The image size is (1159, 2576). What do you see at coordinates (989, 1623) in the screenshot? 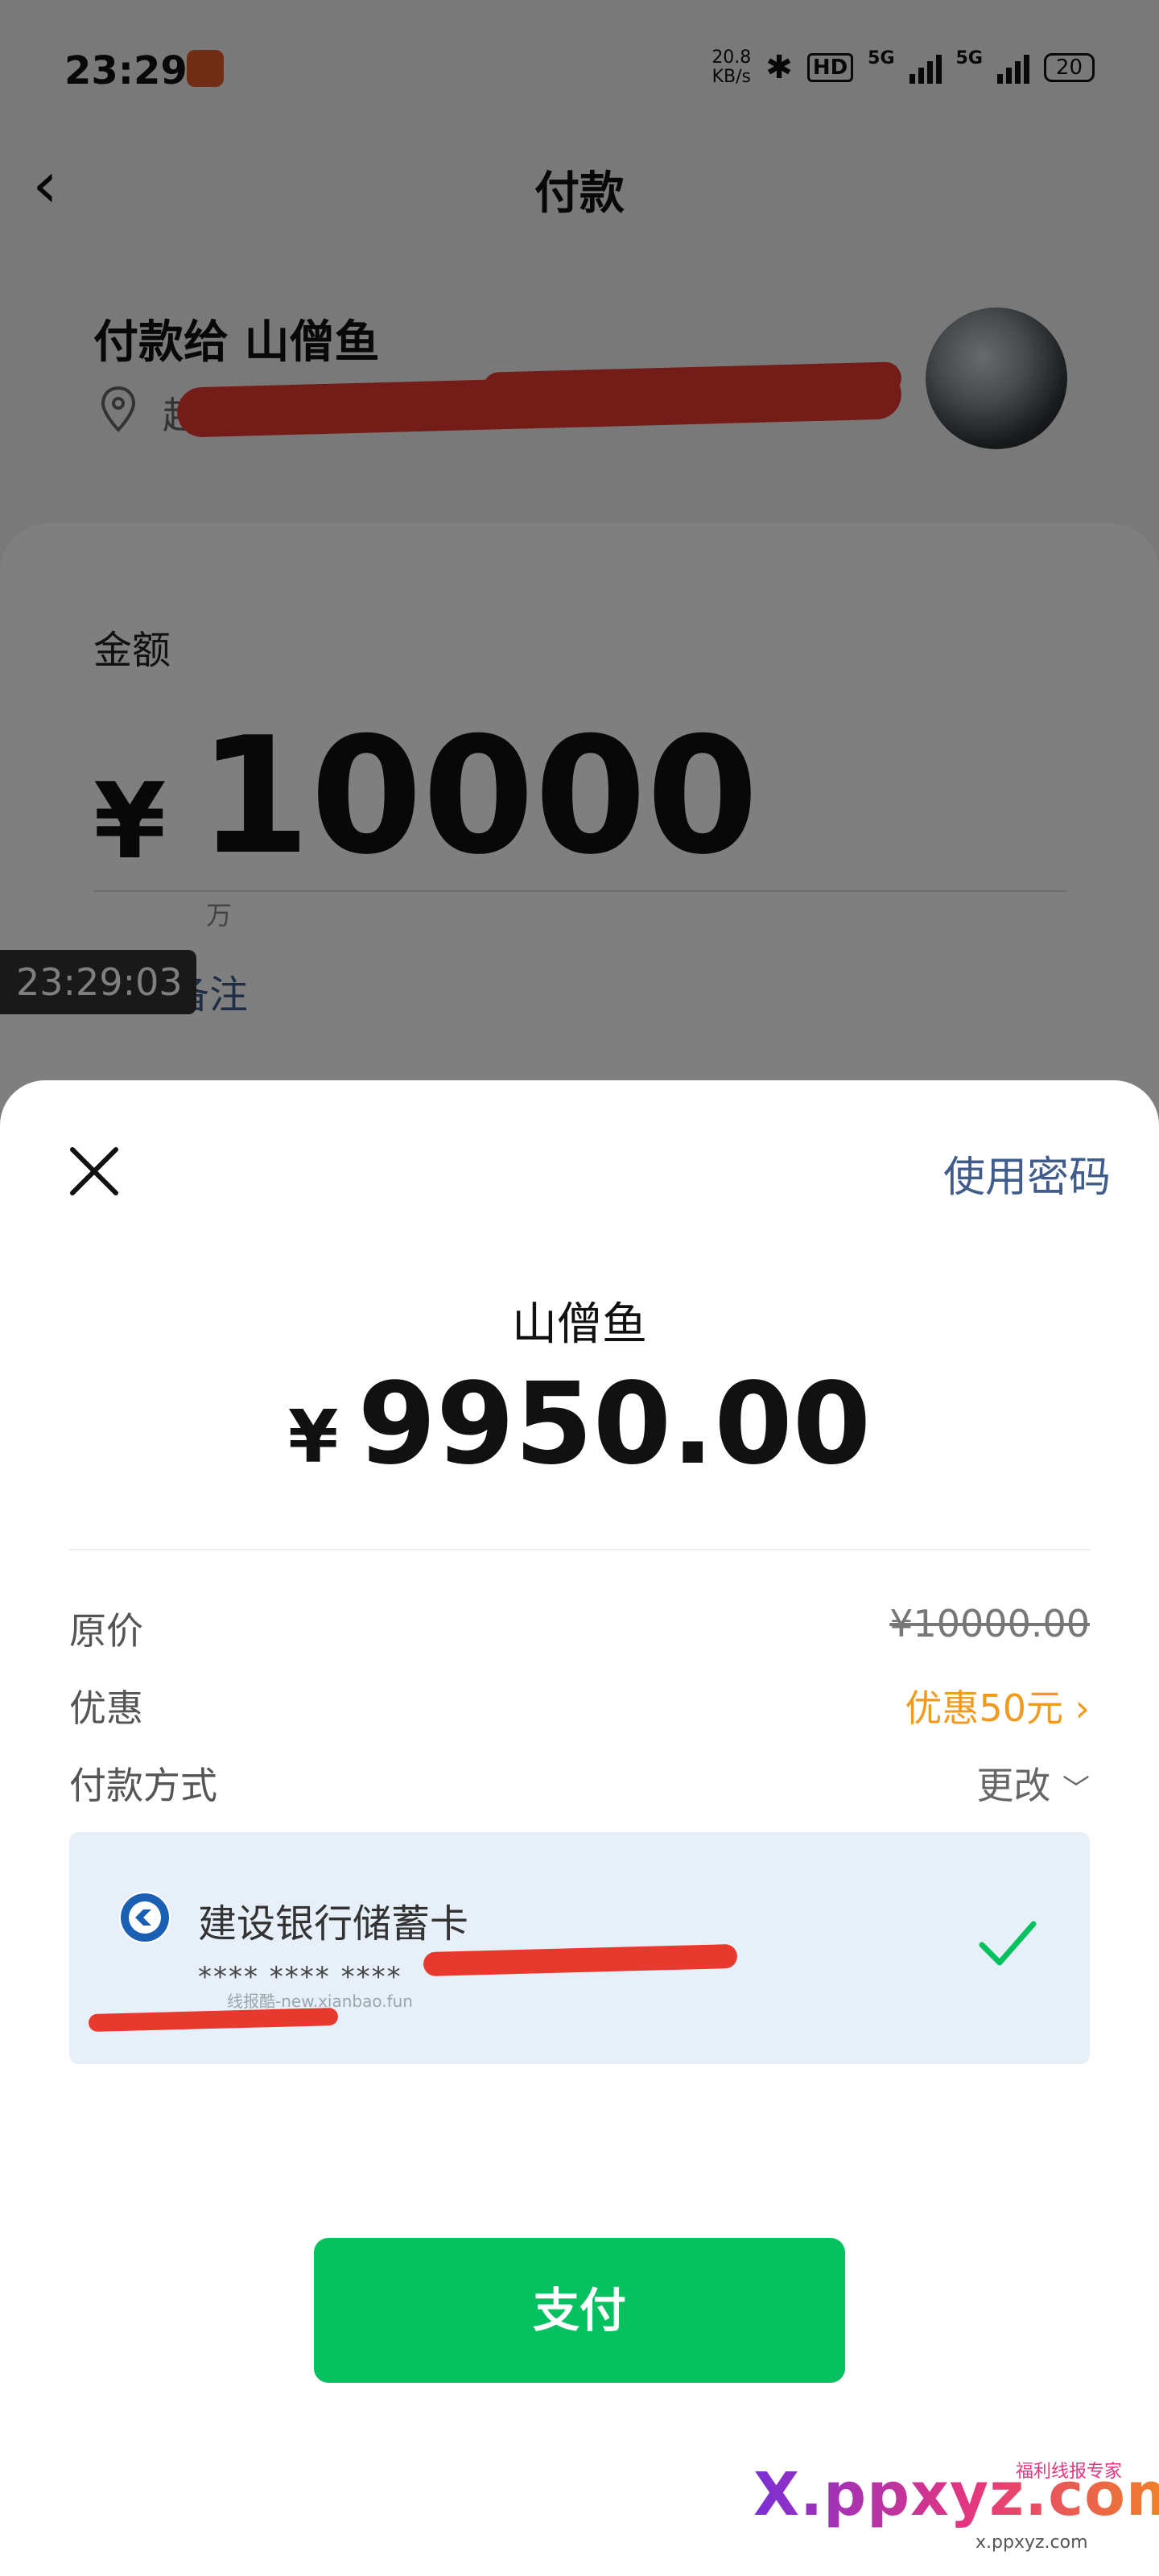
I see `original-price-value: ¥10000.00` at bounding box center [989, 1623].